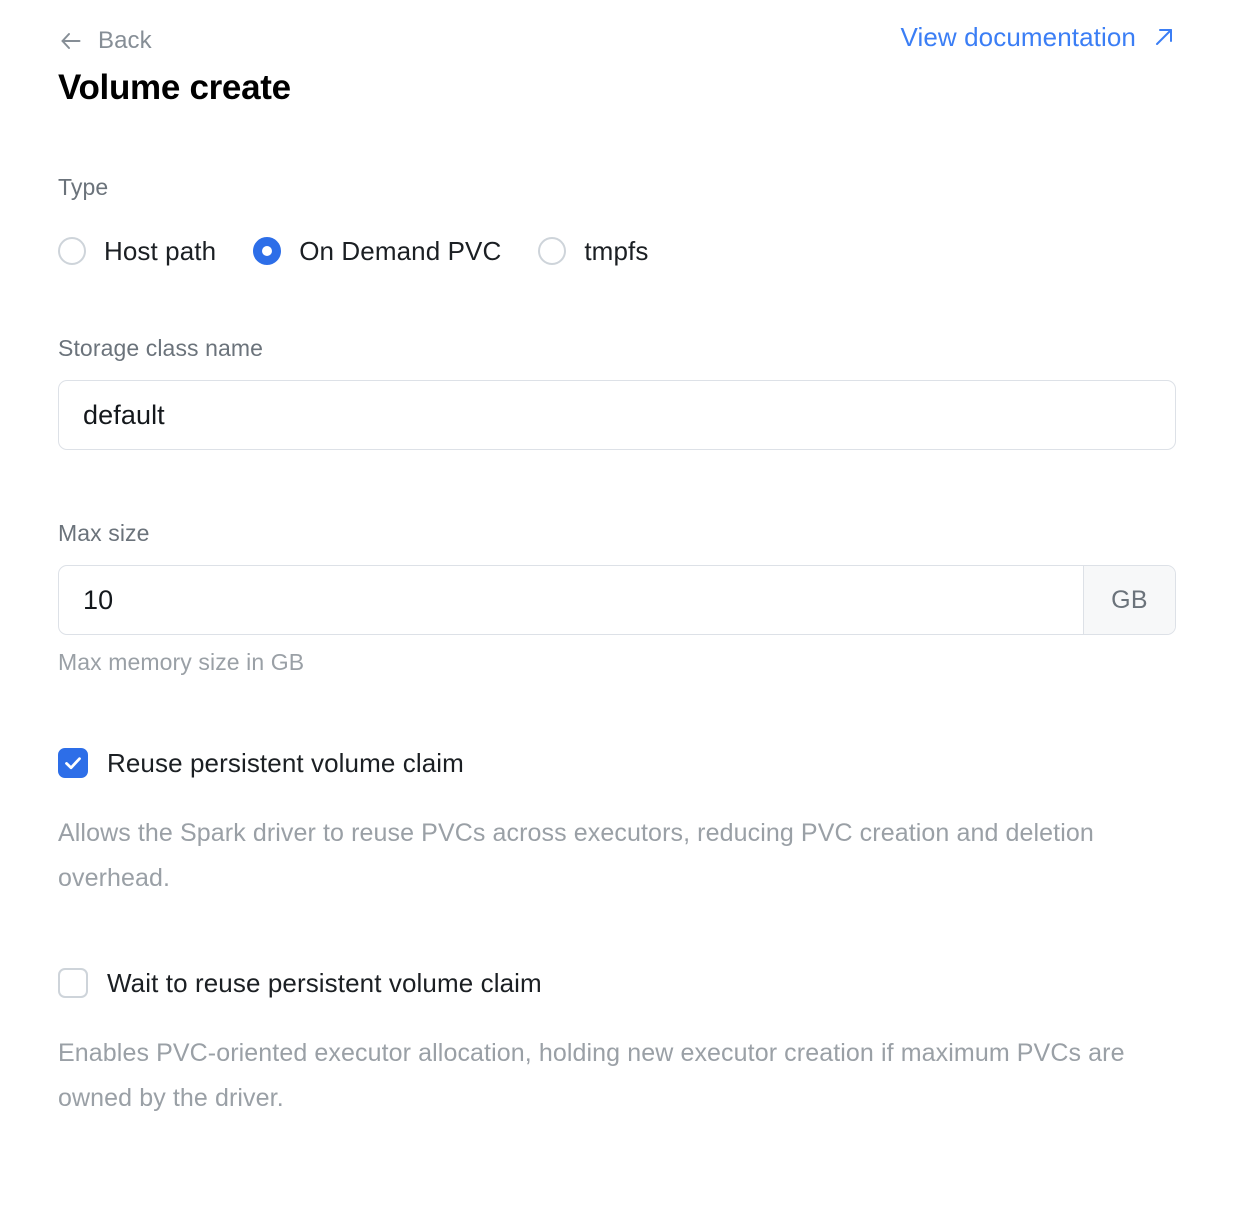 The width and height of the screenshot is (1234, 1216). I want to click on storage-class-input-shell, so click(617, 415).